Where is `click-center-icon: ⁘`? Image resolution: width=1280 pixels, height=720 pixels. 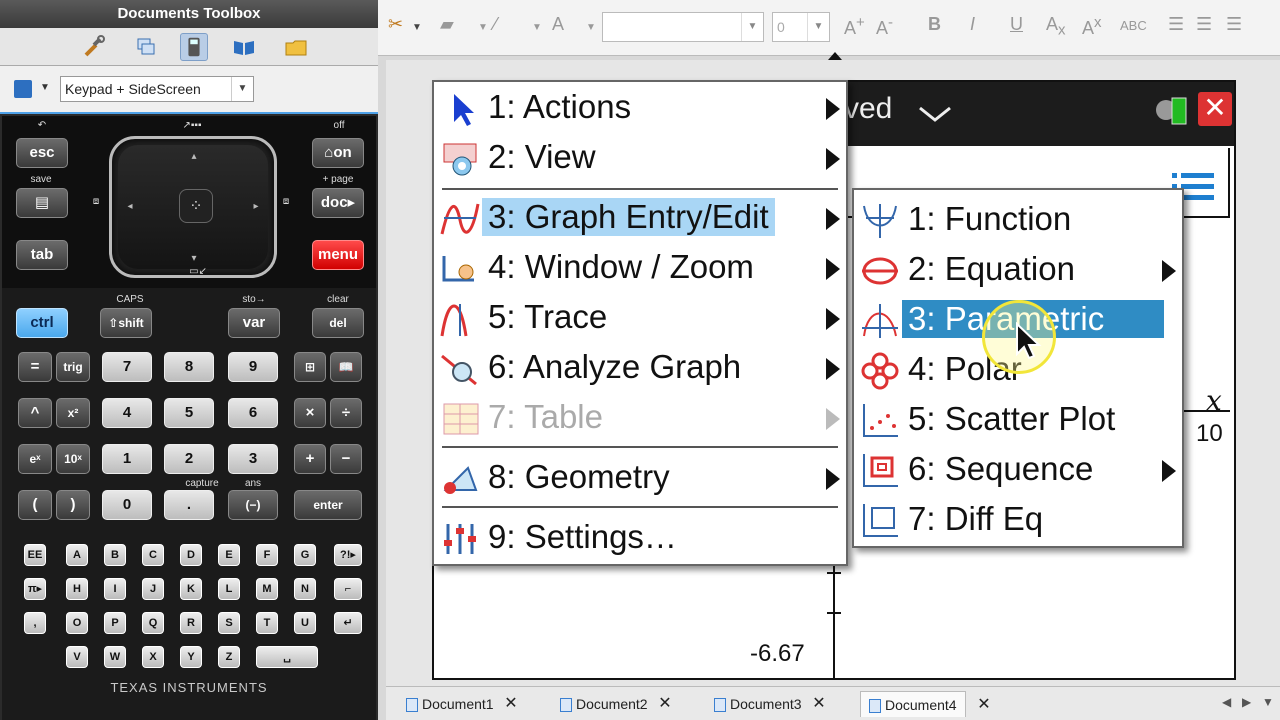 click-center-icon: ⁘ is located at coordinates (196, 206).